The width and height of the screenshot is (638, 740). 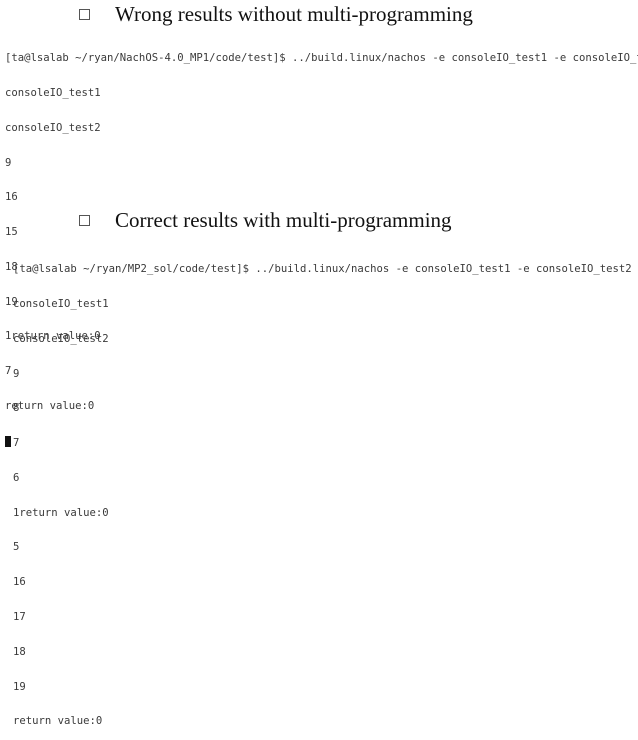 What do you see at coordinates (16, 408) in the screenshot?
I see `terminal-line: 8` at bounding box center [16, 408].